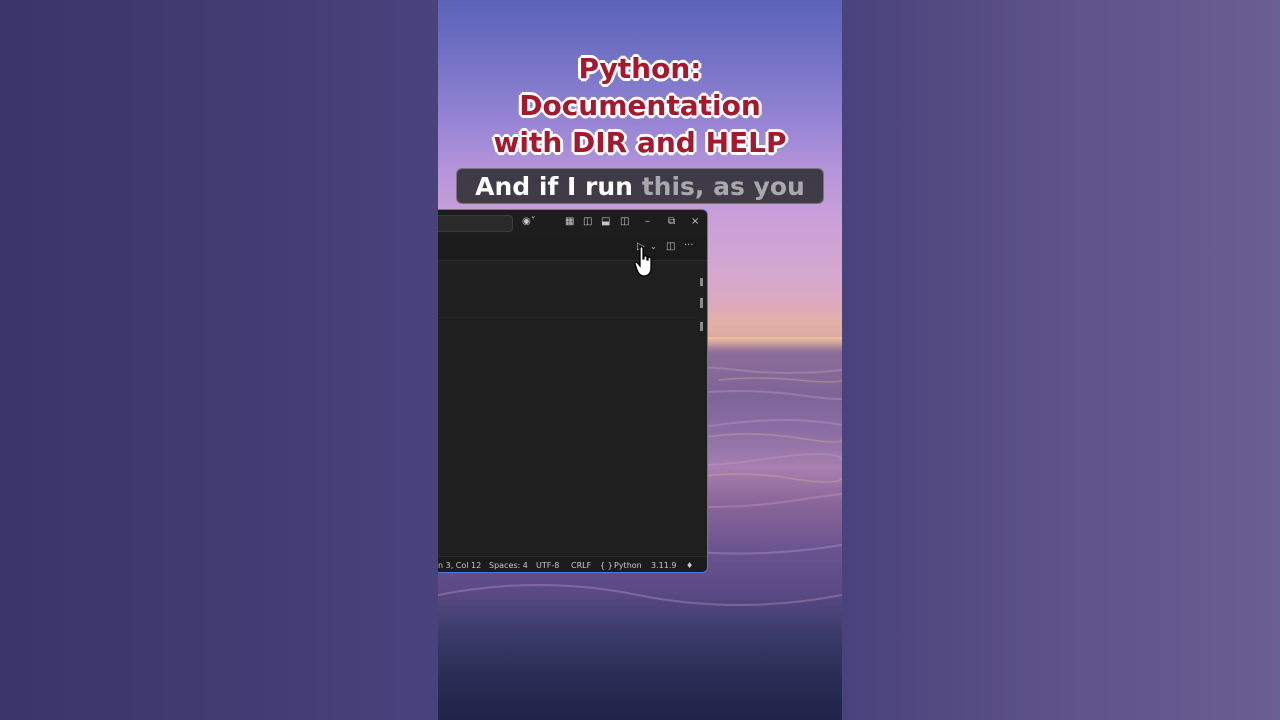 The width and height of the screenshot is (1280, 720). I want to click on video-title: Python: Documentation with DIR and HELP, so click(640, 105).